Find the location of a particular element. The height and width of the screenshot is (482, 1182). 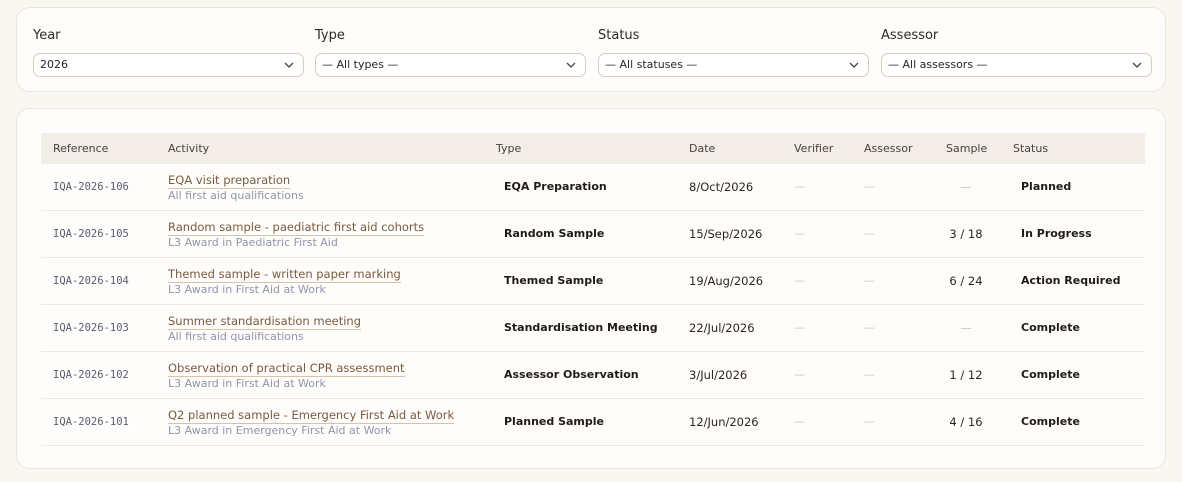

date-cell: 3/Jul/2026 is located at coordinates (718, 375).